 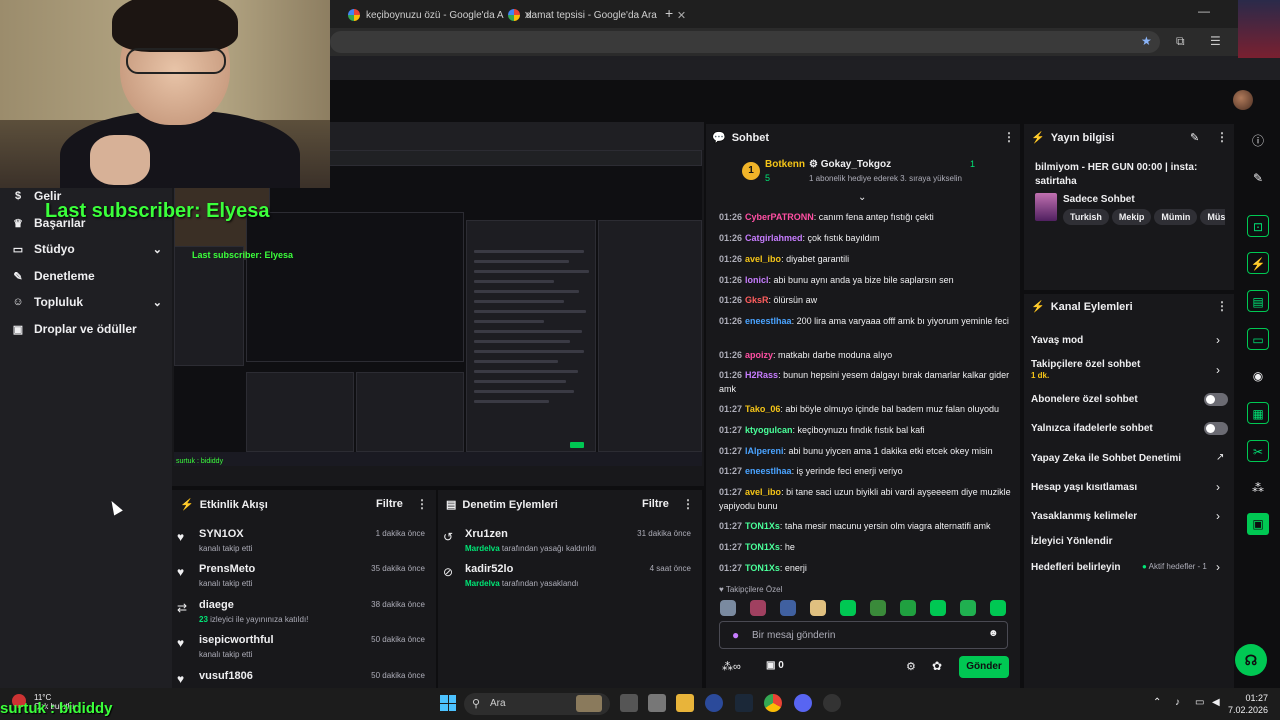 I want to click on microphone-icon: ♪, so click(x=1177, y=702).